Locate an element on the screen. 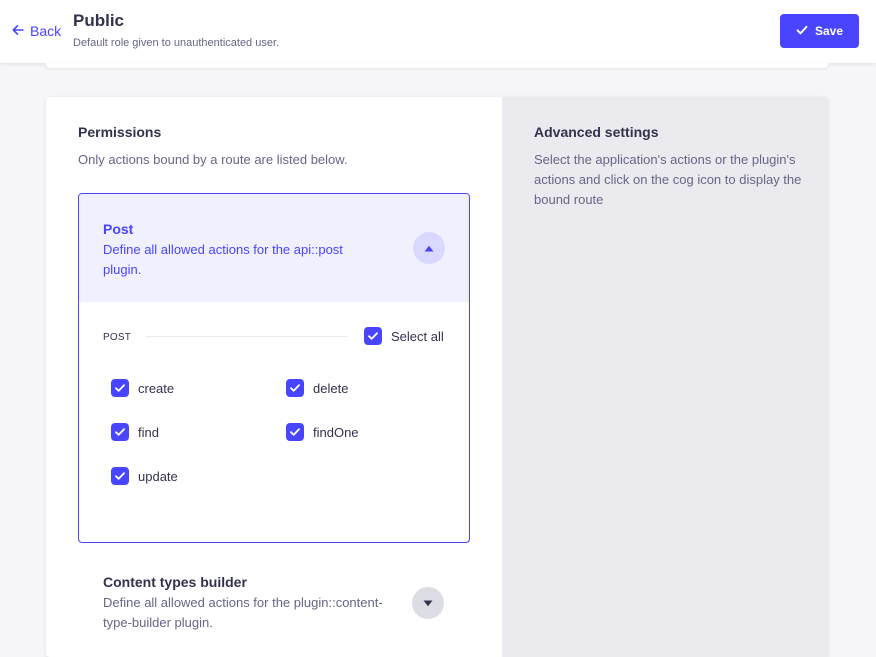 This screenshot has width=876, height=657. action-label: update is located at coordinates (158, 476).